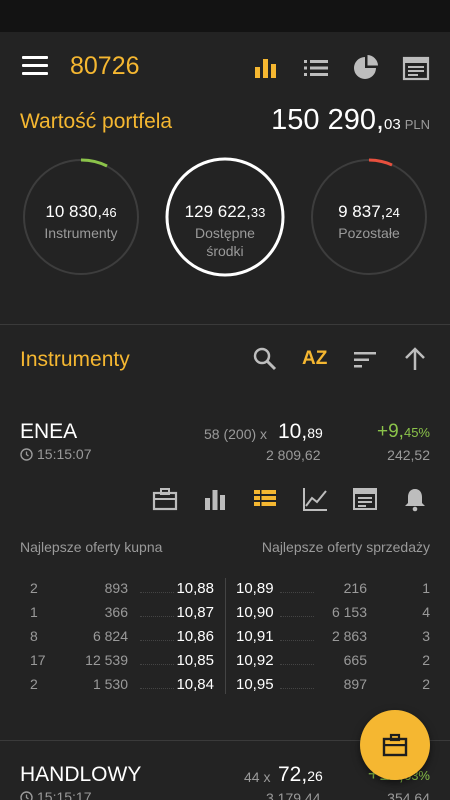  I want to click on buy-offers-label: Najlepsze oferty kupna, so click(91, 547).